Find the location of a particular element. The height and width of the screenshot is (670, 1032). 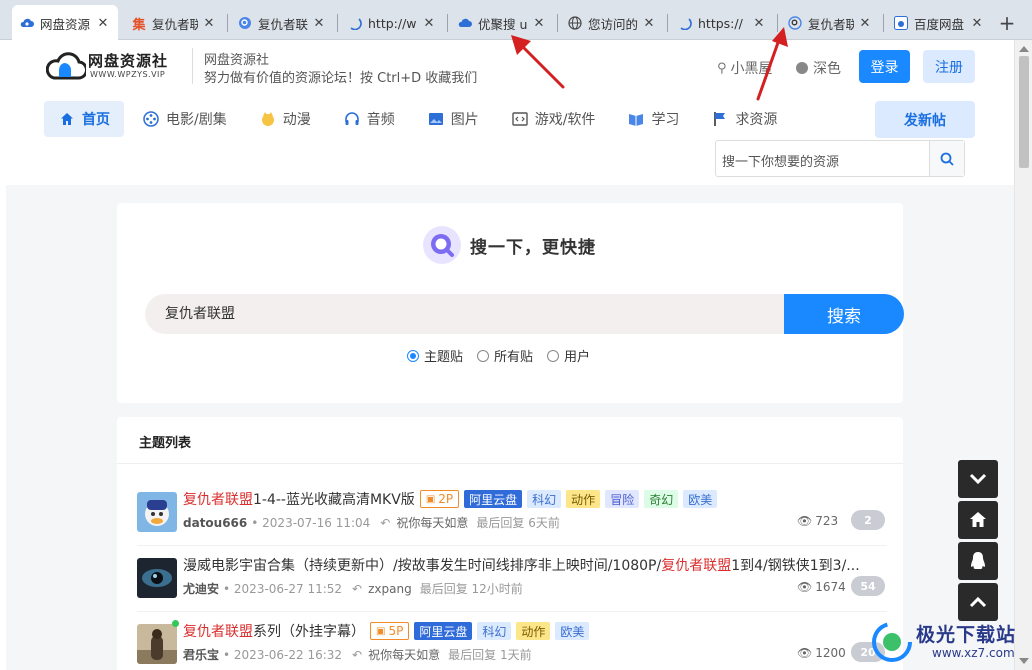

header-search-input: 搜一下你想要的资源 is located at coordinates (780, 160).